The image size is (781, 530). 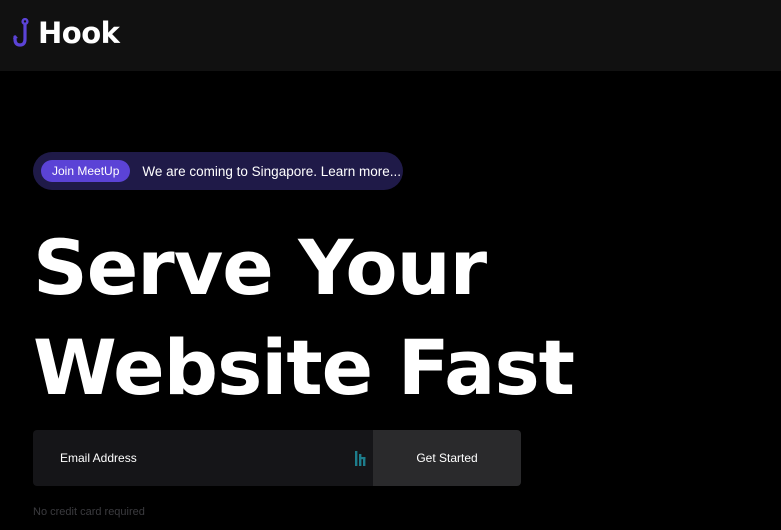 What do you see at coordinates (21, 32) in the screenshot?
I see `fish-hook-icon` at bounding box center [21, 32].